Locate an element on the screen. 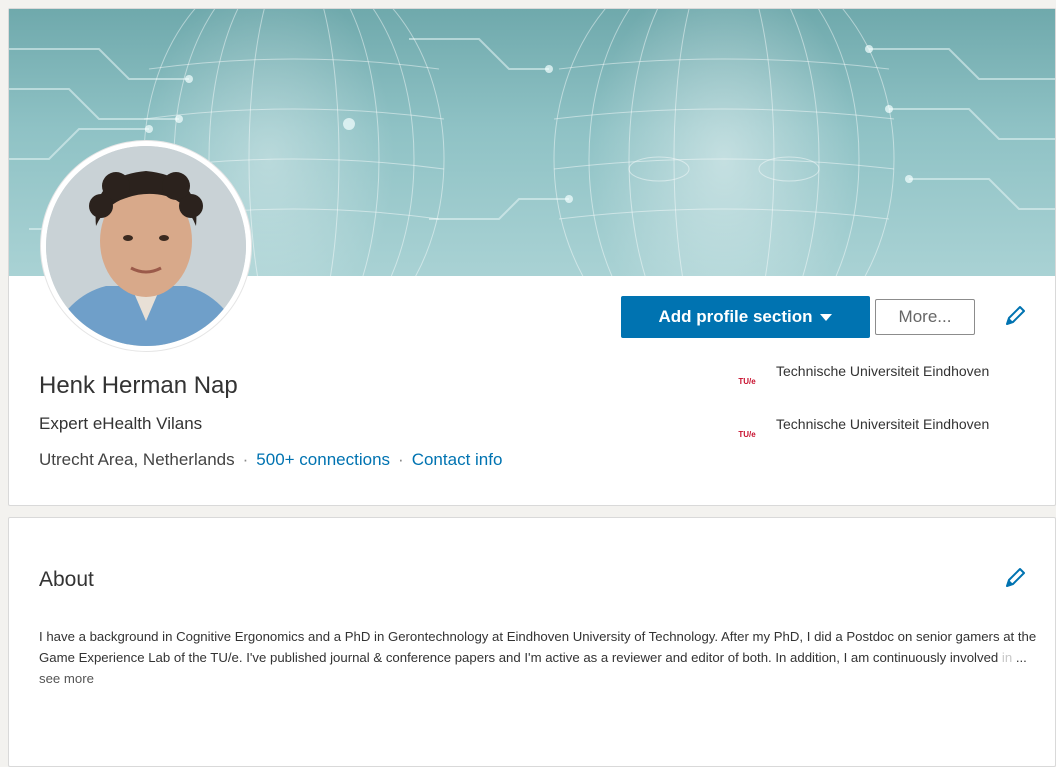 The height and width of the screenshot is (767, 1056). contact-info-link: Contact info is located at coordinates (457, 460).